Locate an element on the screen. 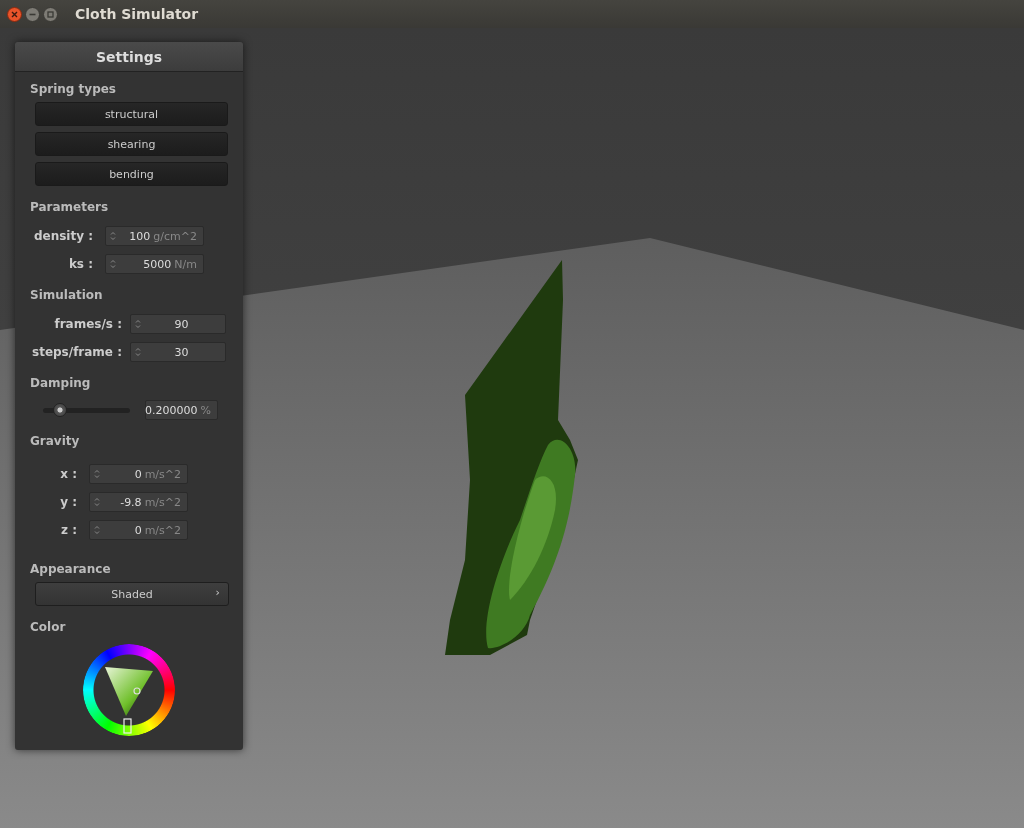  number-field: 5000 N/m is located at coordinates (154, 264).